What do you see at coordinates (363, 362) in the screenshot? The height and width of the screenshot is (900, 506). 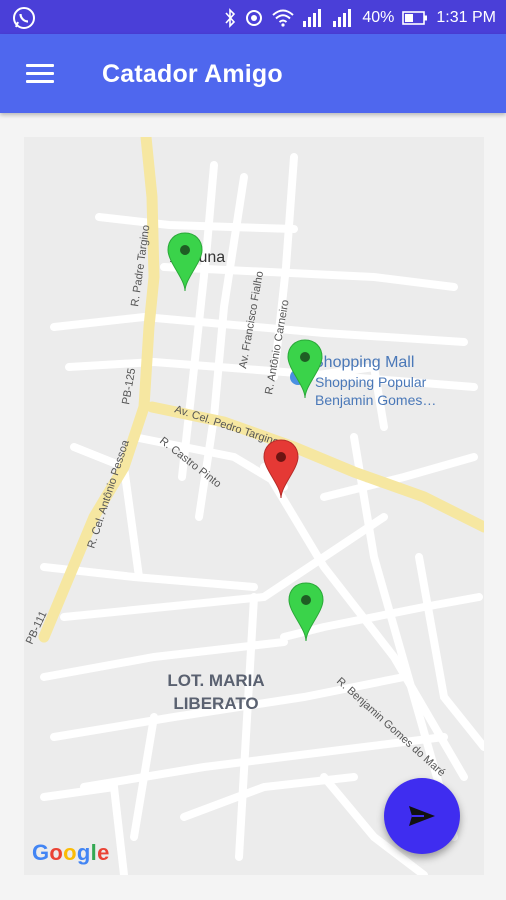 I see `place-label-shopping-mall: Shopping Mall` at bounding box center [363, 362].